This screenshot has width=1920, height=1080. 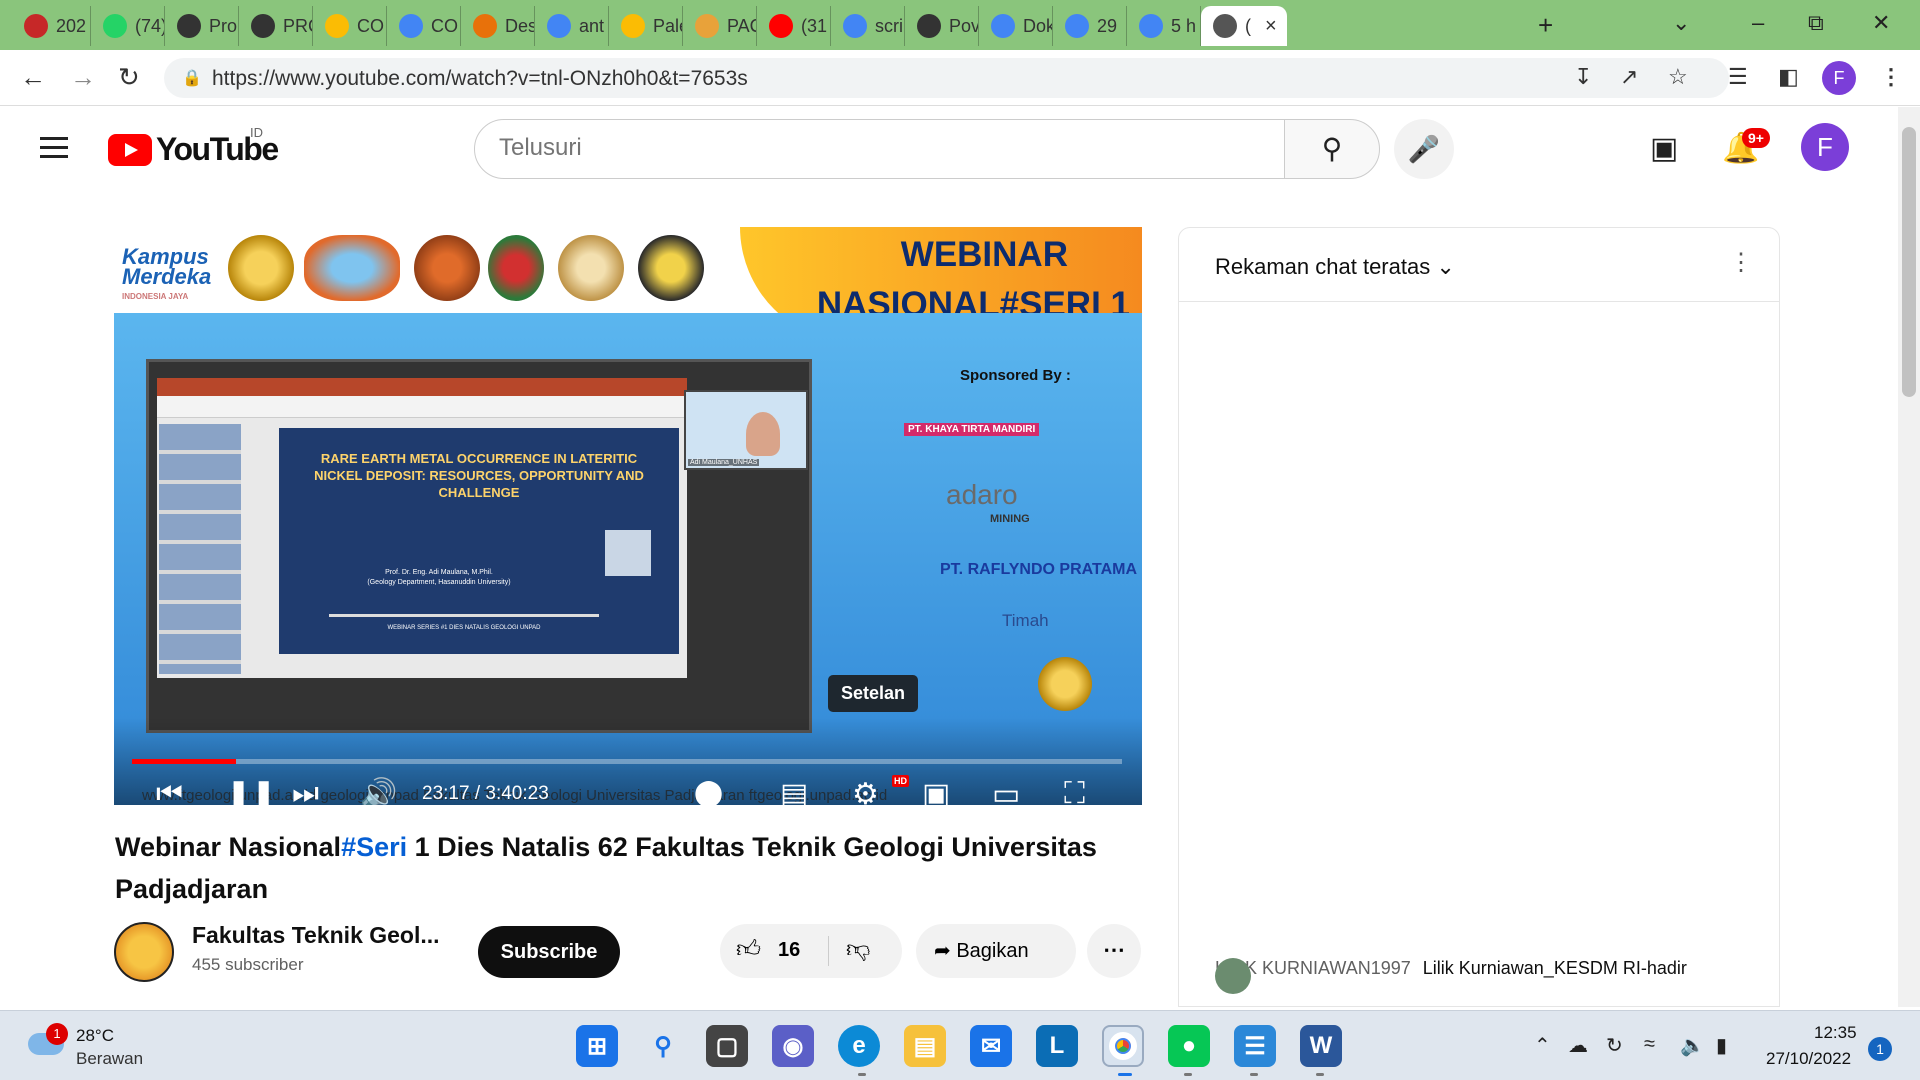 What do you see at coordinates (1721, 1045) in the screenshot?
I see `battery-icon: ▮` at bounding box center [1721, 1045].